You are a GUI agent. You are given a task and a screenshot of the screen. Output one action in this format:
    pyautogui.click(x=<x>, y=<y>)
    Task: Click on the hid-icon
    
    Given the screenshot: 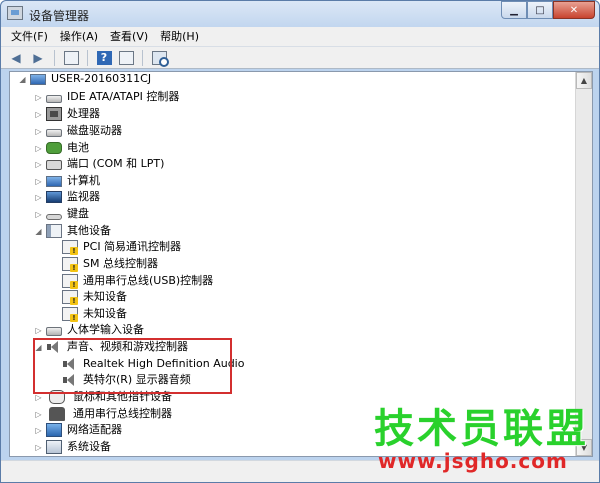 What is the action you would take?
    pyautogui.click(x=54, y=331)
    